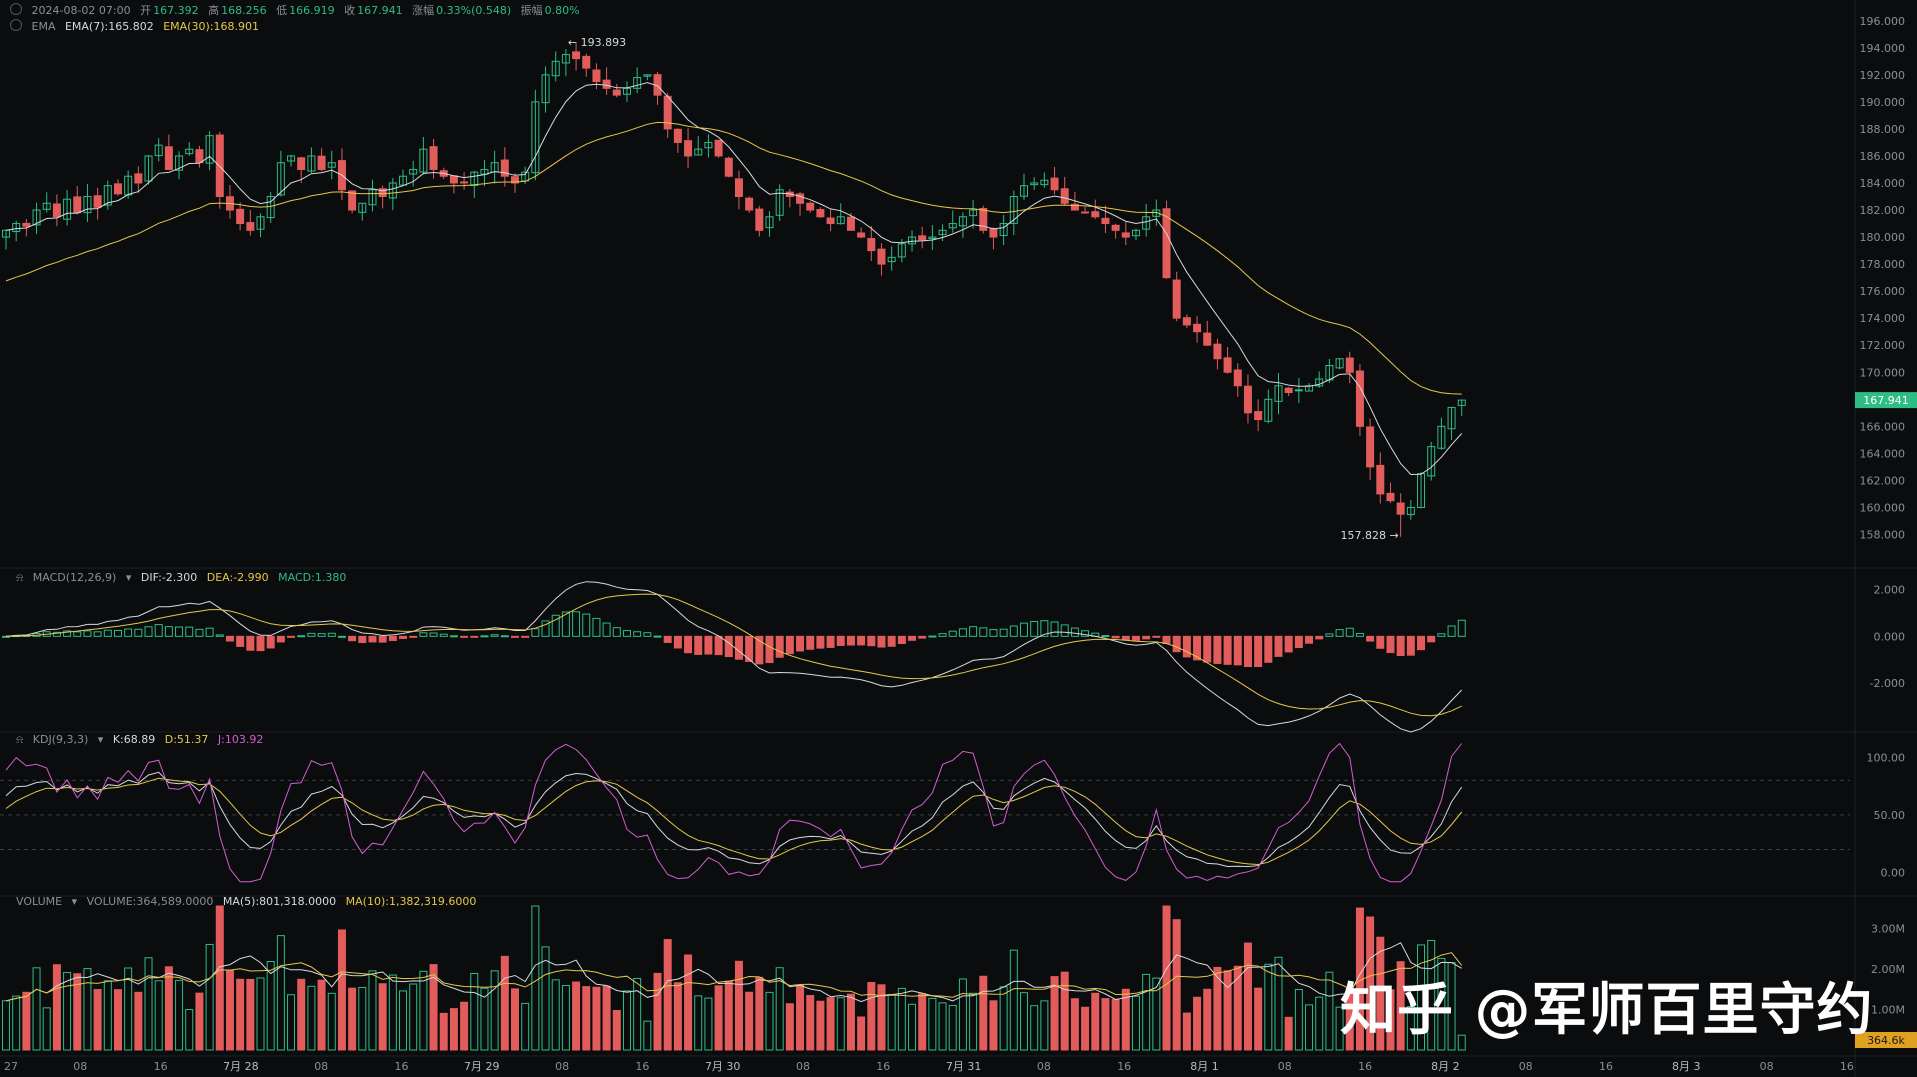 The image size is (1917, 1077). Describe the element at coordinates (109, 26) in the screenshot. I see `ema7-value: EMA(7):165.802` at that location.